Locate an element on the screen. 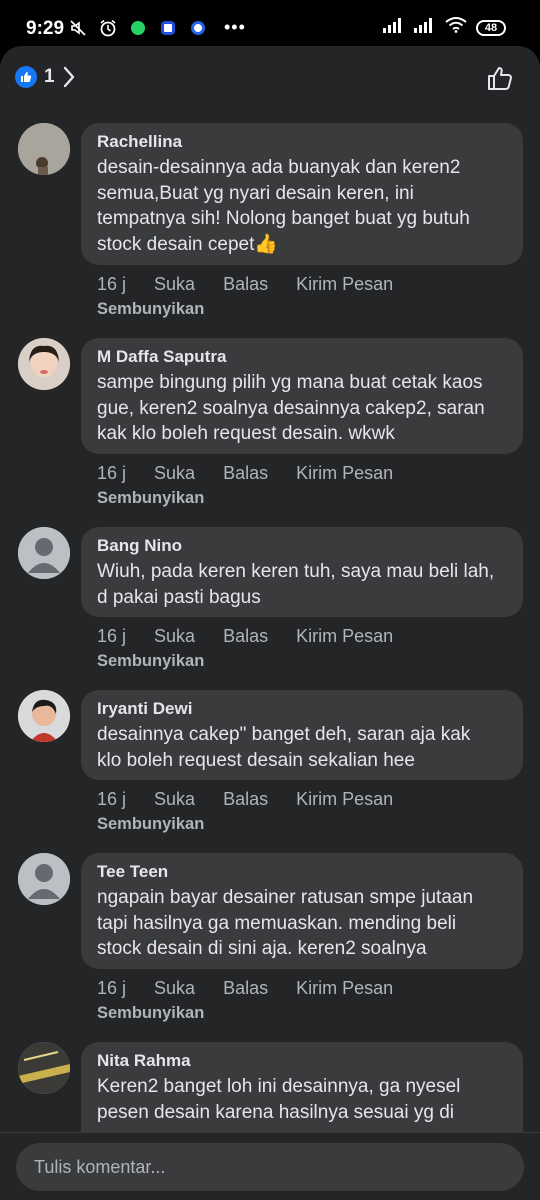 This screenshot has height=1200, width=540. alarm-icon is located at coordinates (108, 28).